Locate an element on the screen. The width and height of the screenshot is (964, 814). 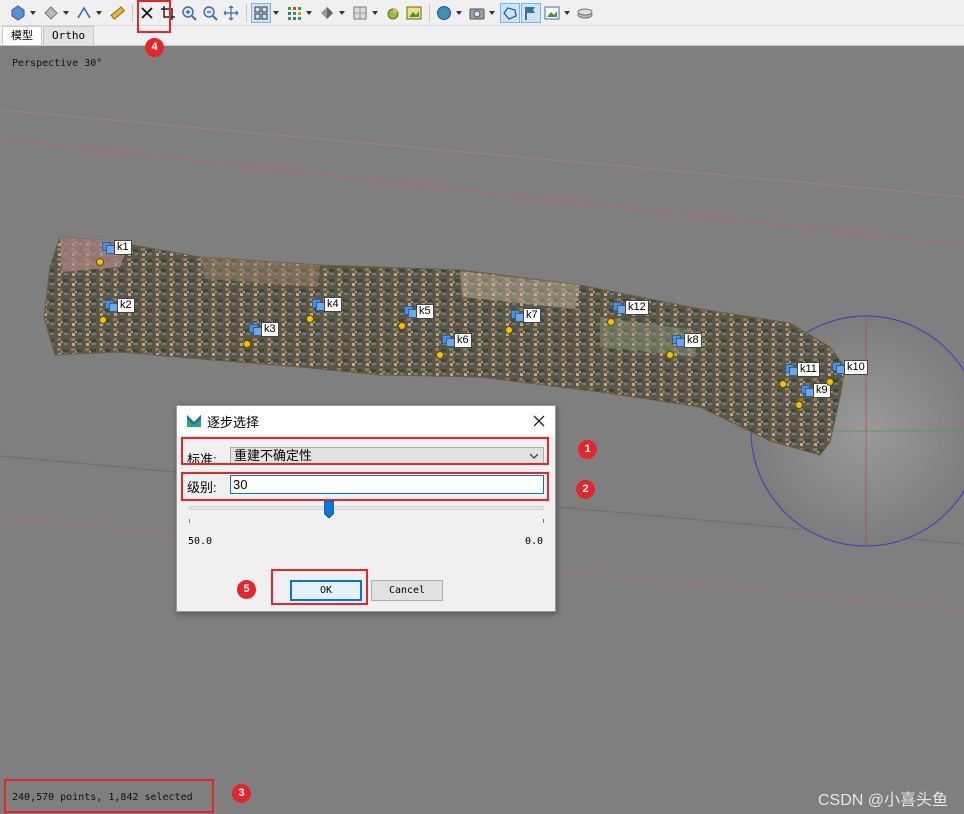
marker-label: k6 is located at coordinates (463, 340).